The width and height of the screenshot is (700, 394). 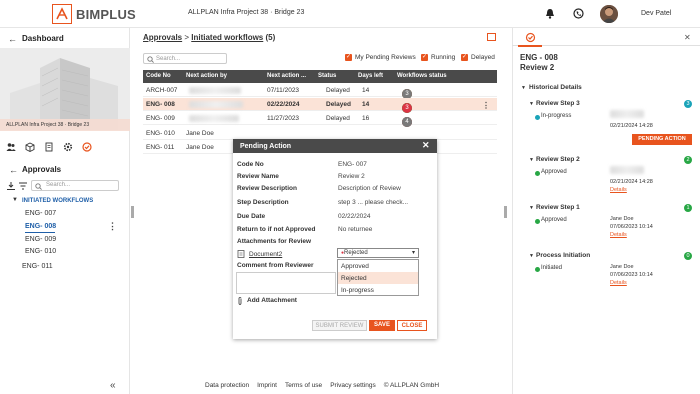 I want to click on approvals-check-icon, so click(x=87, y=147).